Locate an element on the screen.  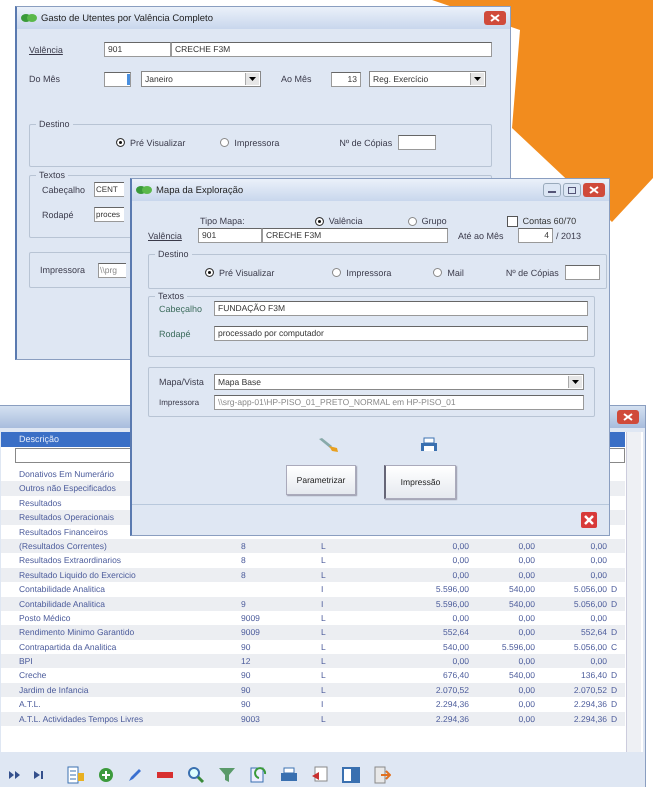
scrollbar is located at coordinates (633, 592).